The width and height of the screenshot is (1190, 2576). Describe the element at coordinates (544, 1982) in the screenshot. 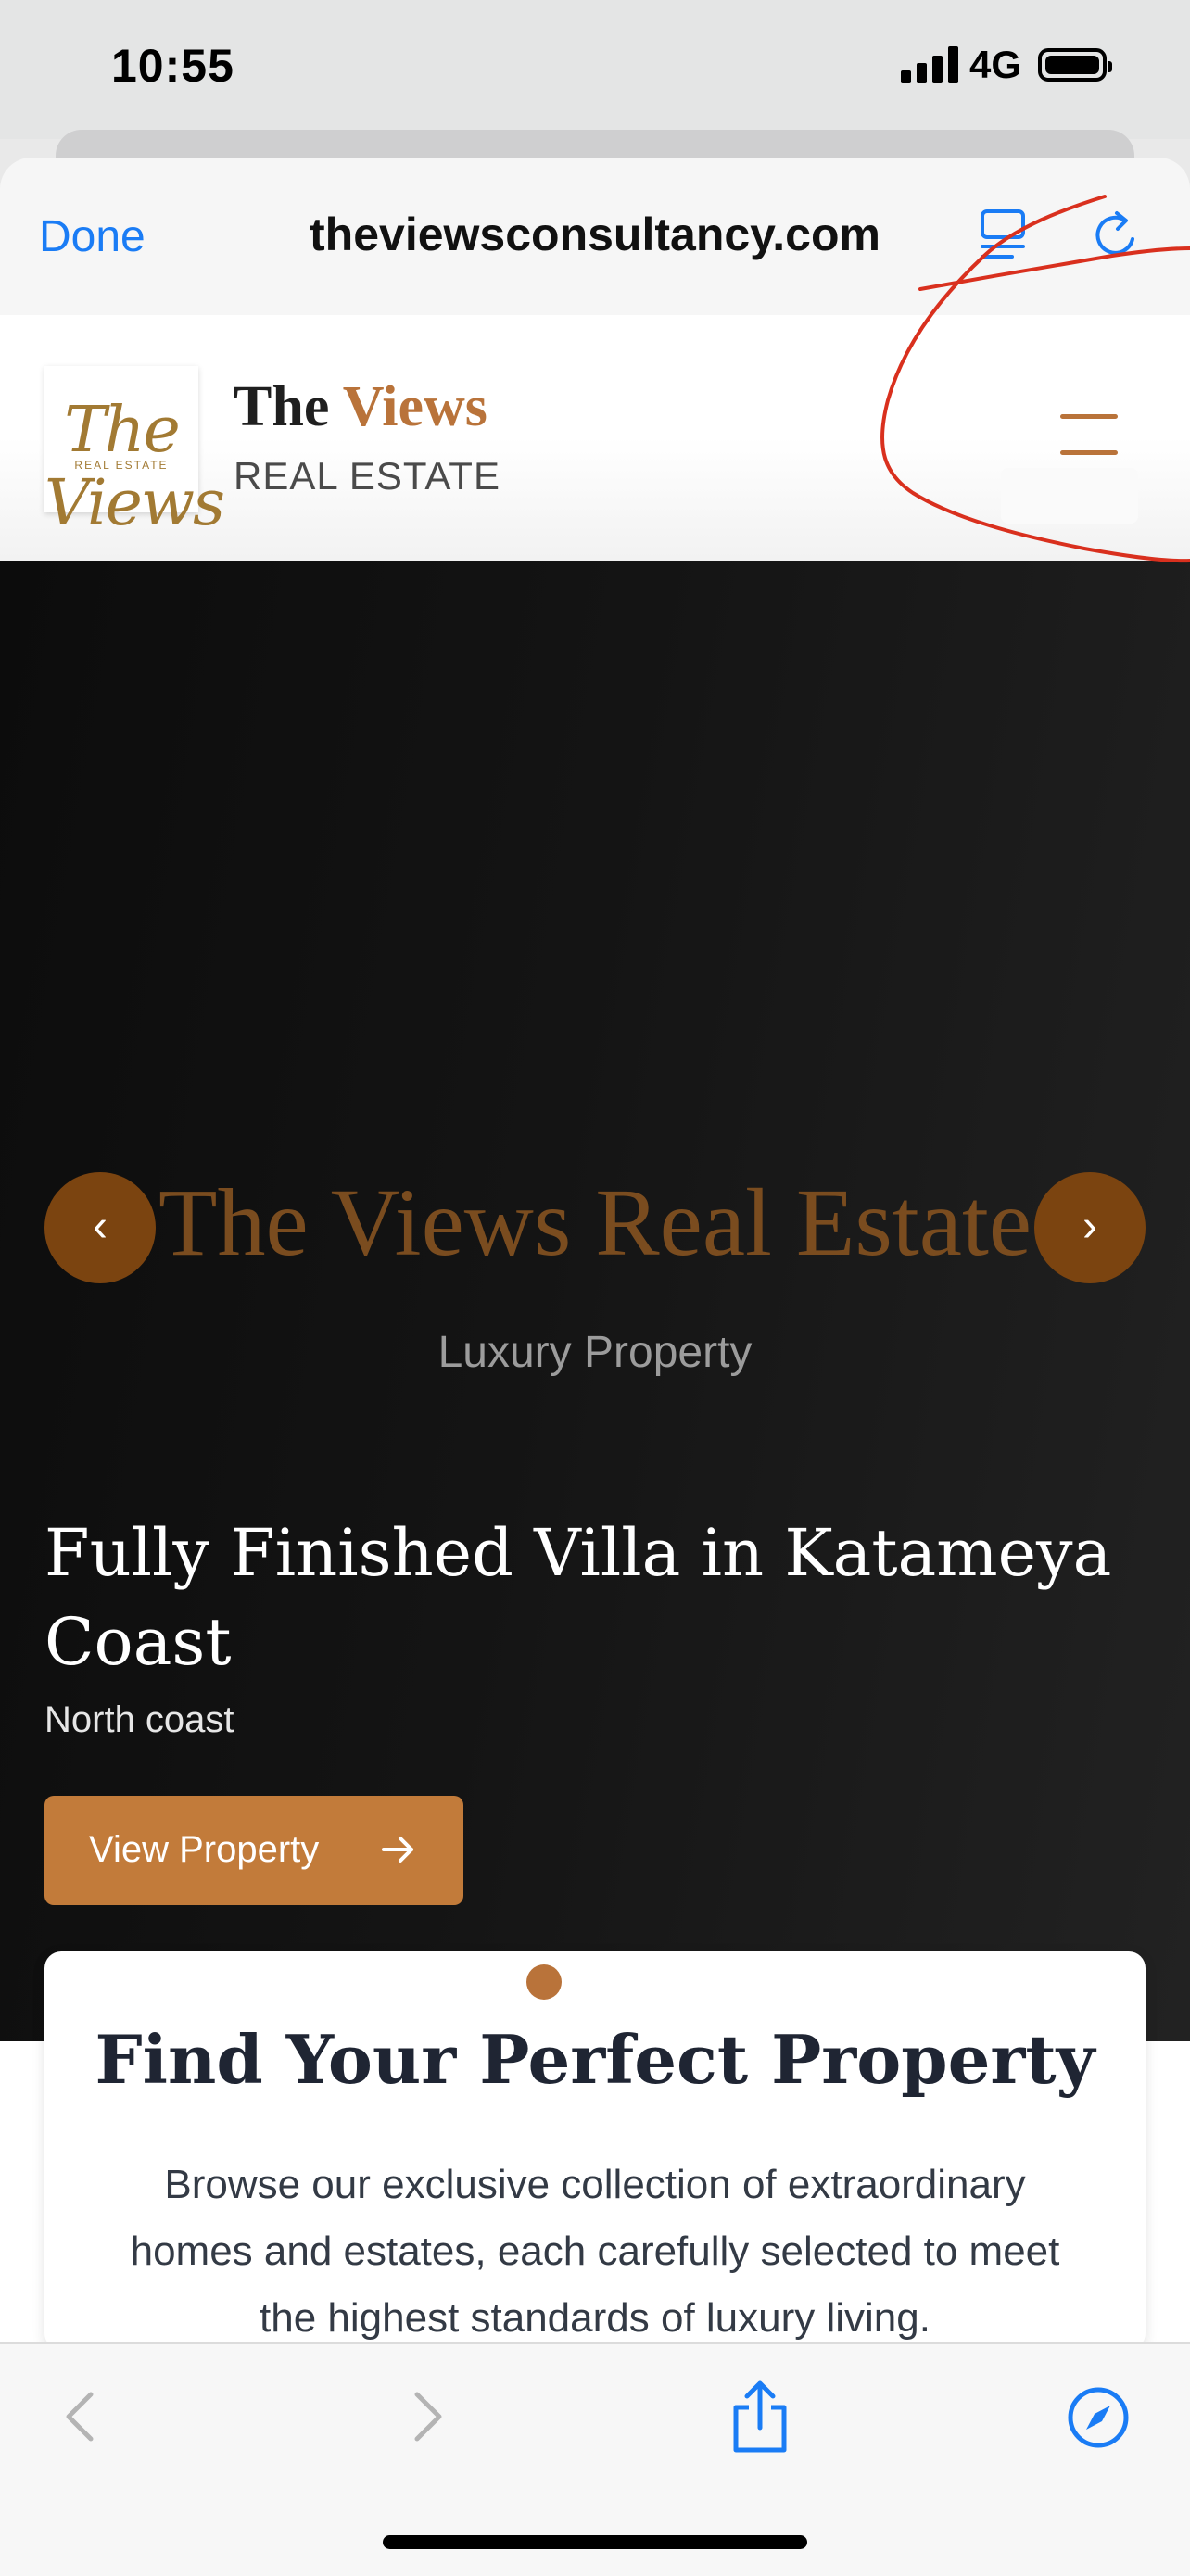

I see `card-dot-indicator` at that location.